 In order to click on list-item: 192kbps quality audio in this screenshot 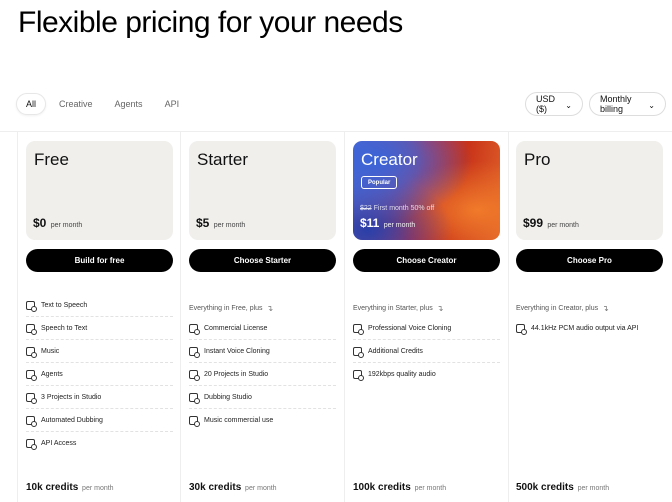, I will do `click(426, 374)`.